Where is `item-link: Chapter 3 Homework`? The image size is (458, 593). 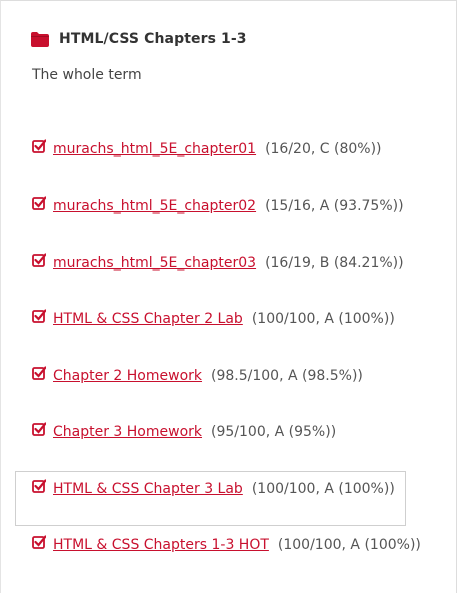 item-link: Chapter 3 Homework is located at coordinates (127, 432).